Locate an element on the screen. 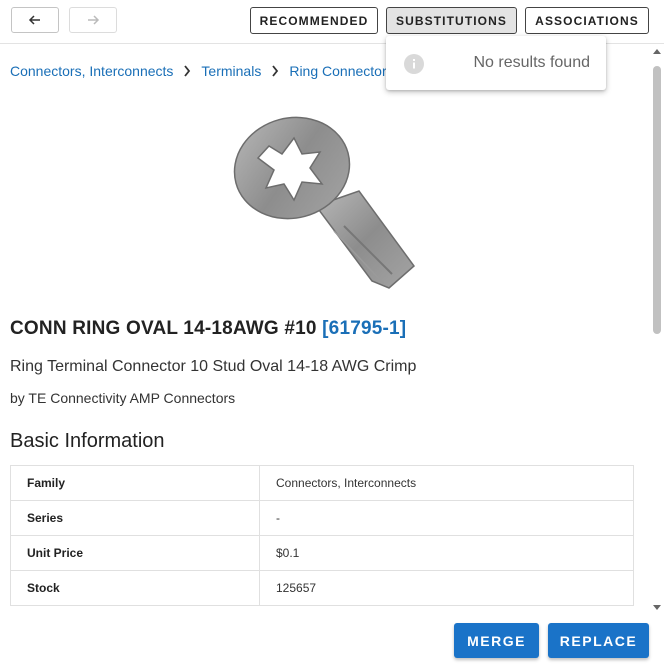 This screenshot has width=664, height=665. back-button is located at coordinates (35, 20).